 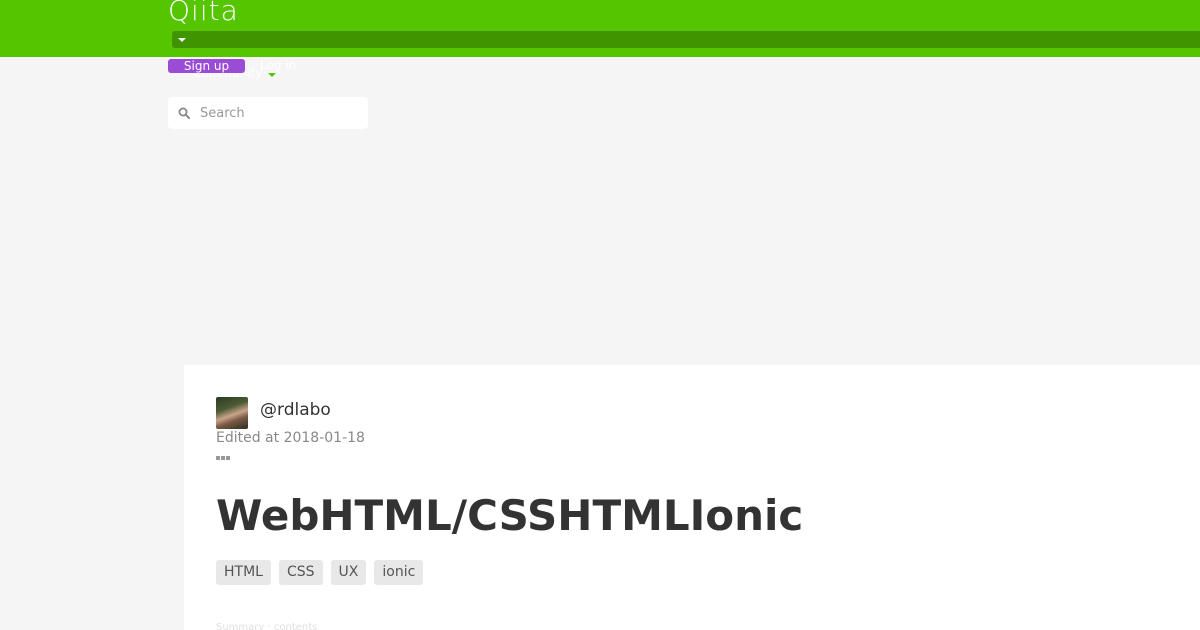 What do you see at coordinates (348, 572) in the screenshot?
I see `tag-ux: UX` at bounding box center [348, 572].